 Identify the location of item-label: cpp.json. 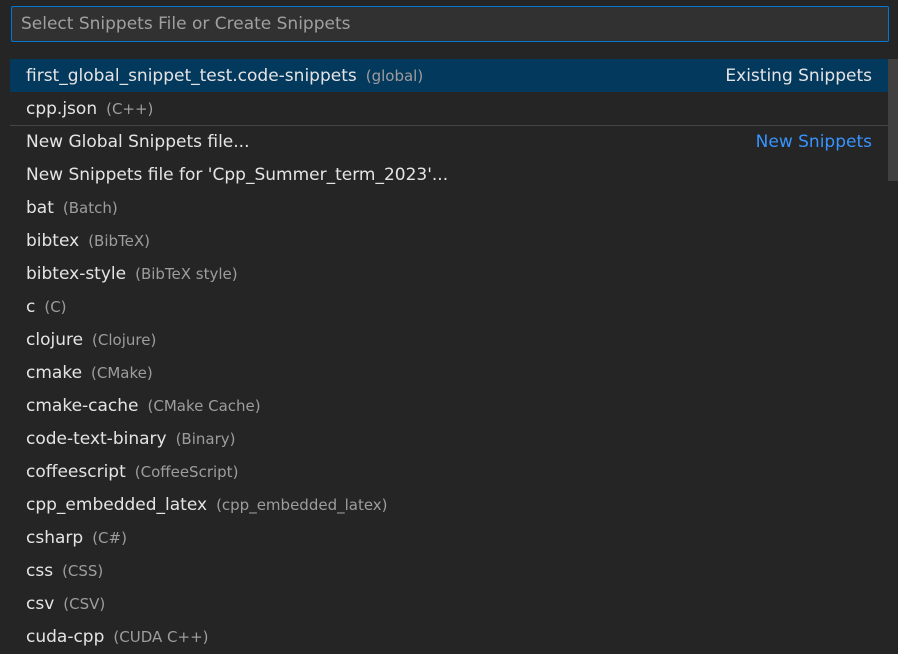
(62, 108).